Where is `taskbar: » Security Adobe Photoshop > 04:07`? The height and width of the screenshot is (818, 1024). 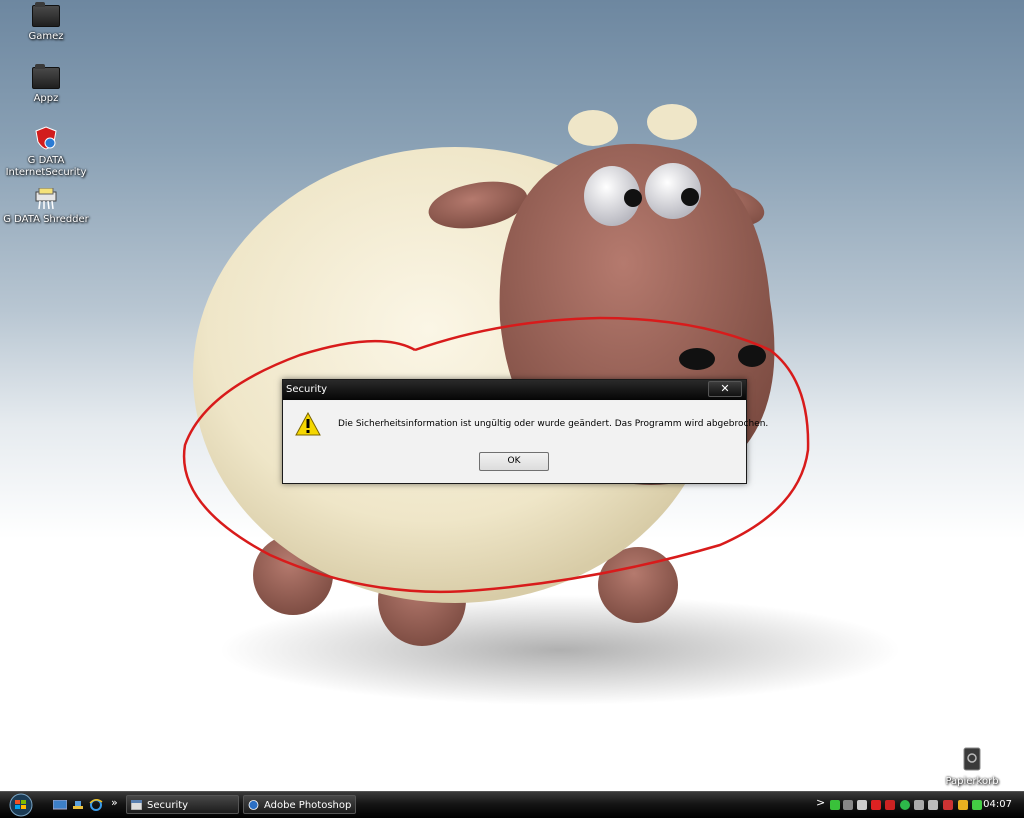 taskbar: » Security Adobe Photoshop > 04:07 is located at coordinates (512, 804).